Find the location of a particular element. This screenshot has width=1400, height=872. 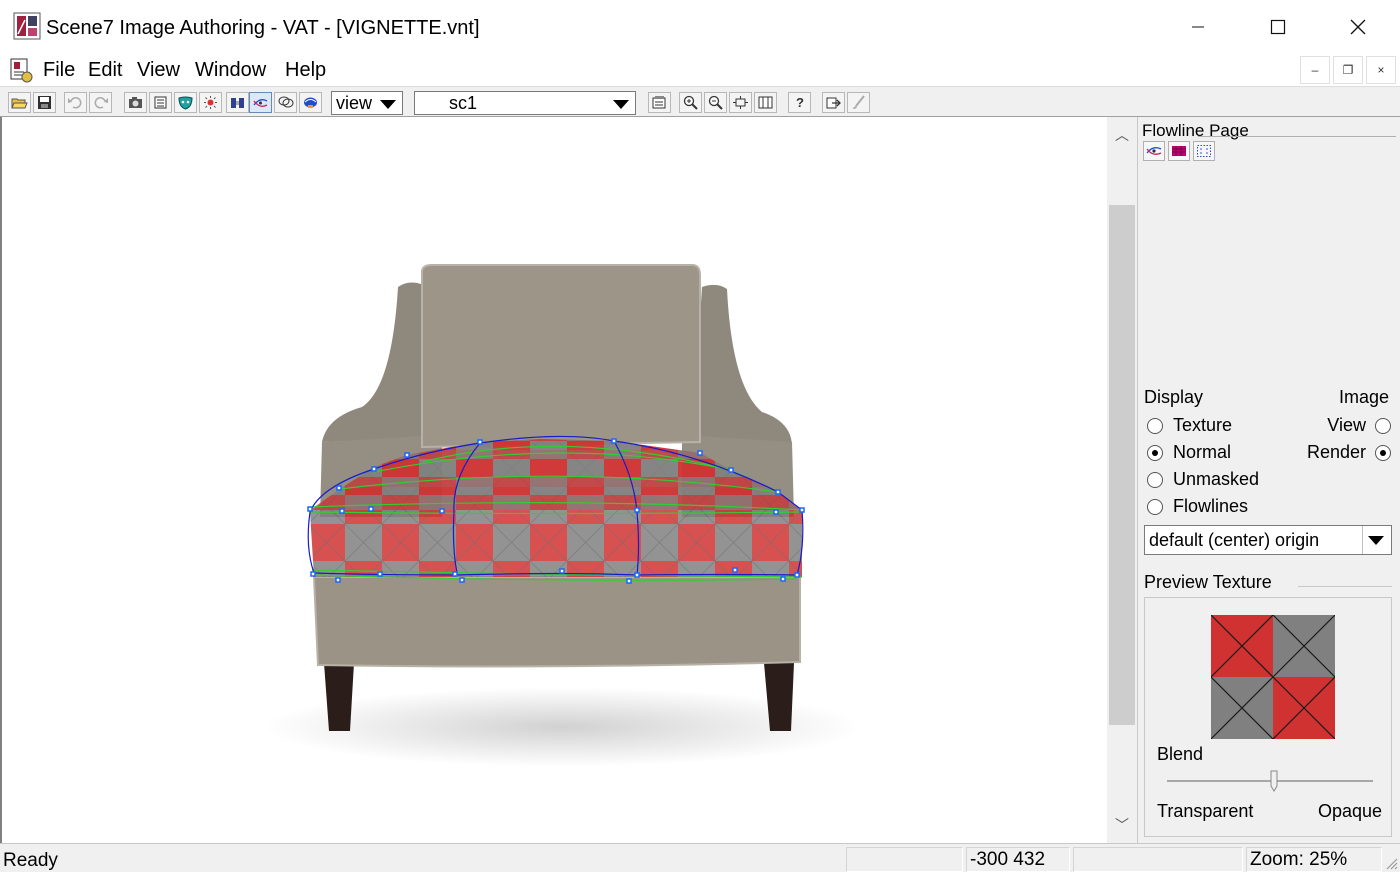

preview-texture-box: Blend Transparent Opaque is located at coordinates (1268, 717).